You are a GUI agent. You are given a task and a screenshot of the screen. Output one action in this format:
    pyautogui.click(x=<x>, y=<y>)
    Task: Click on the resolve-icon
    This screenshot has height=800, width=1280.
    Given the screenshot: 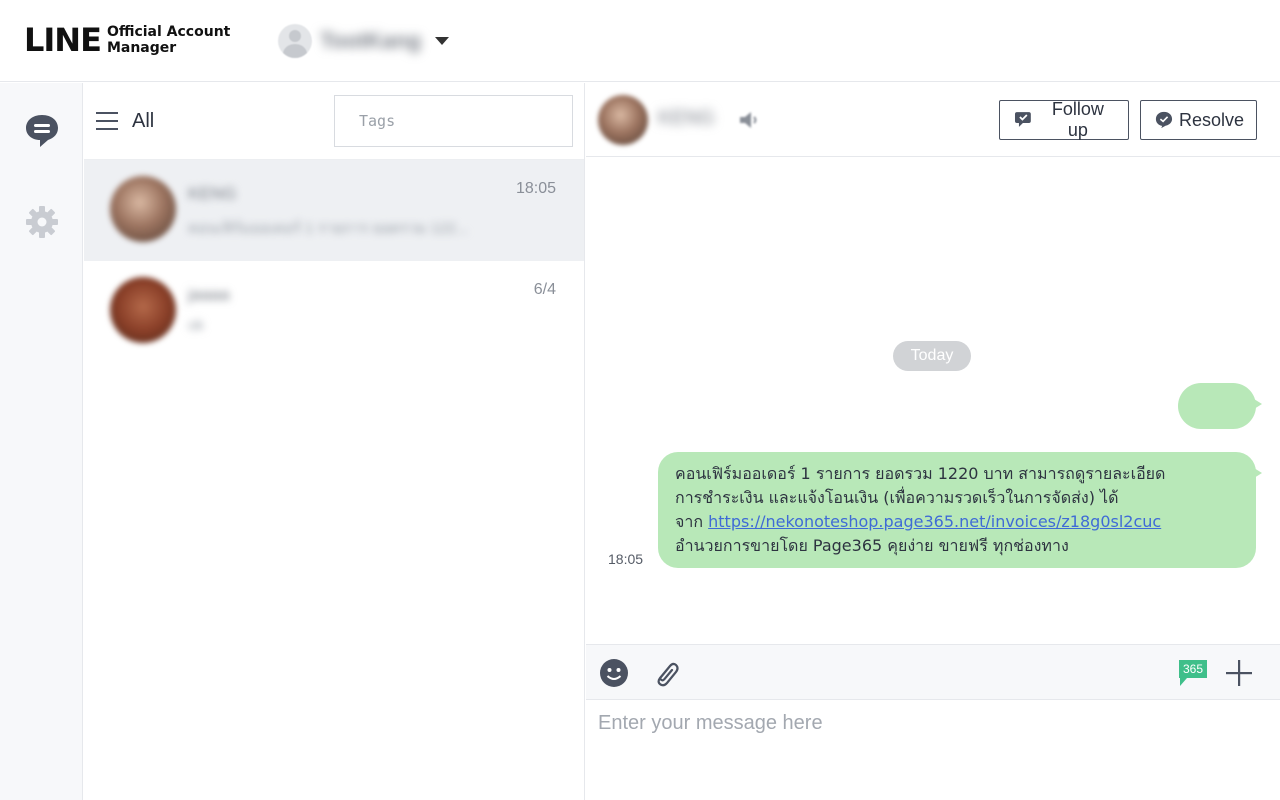 What is the action you would take?
    pyautogui.click(x=1164, y=120)
    